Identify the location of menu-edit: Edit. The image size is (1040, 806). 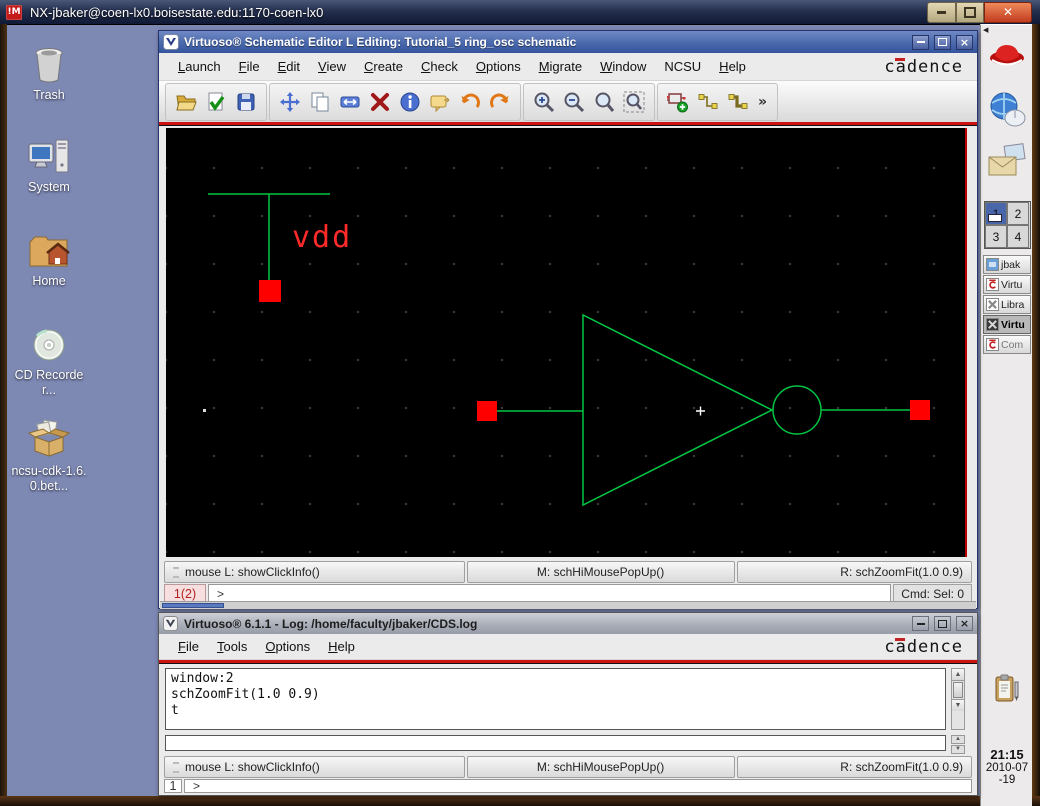
(289, 66).